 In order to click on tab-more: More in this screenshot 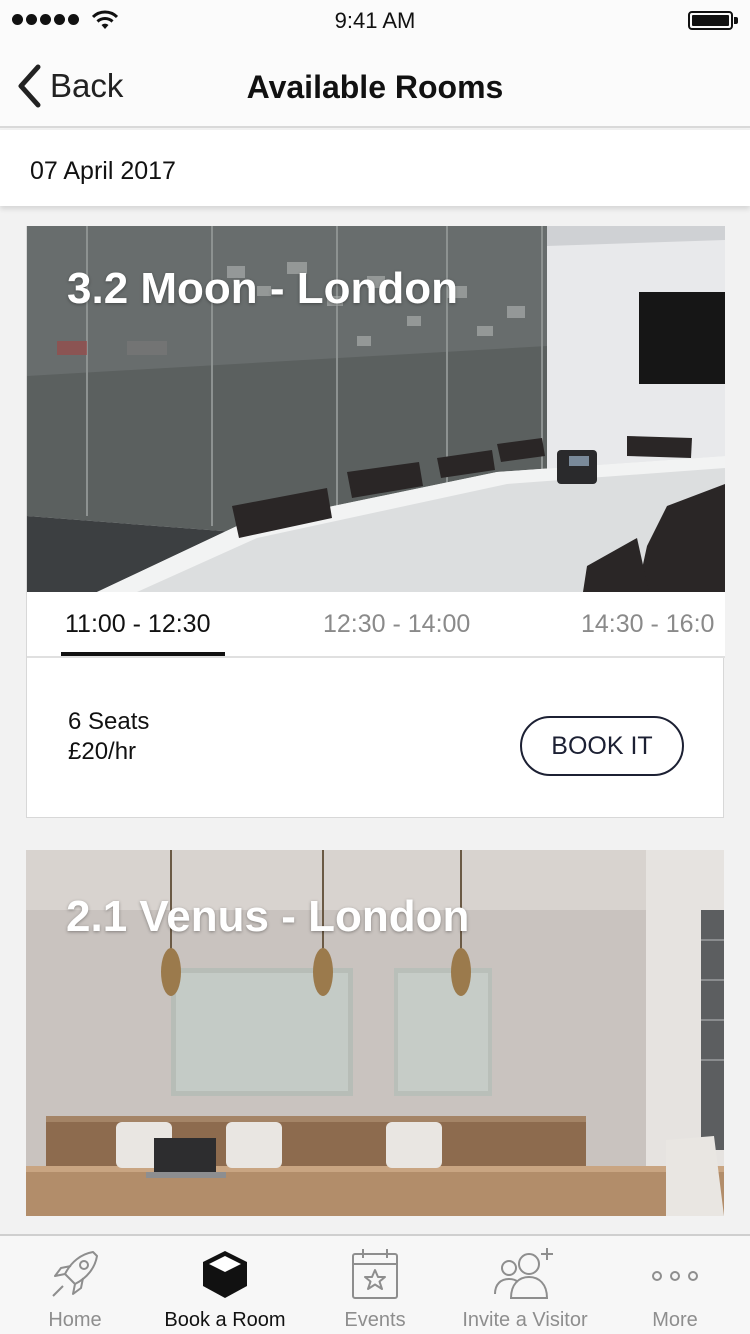, I will do `click(675, 1285)`.